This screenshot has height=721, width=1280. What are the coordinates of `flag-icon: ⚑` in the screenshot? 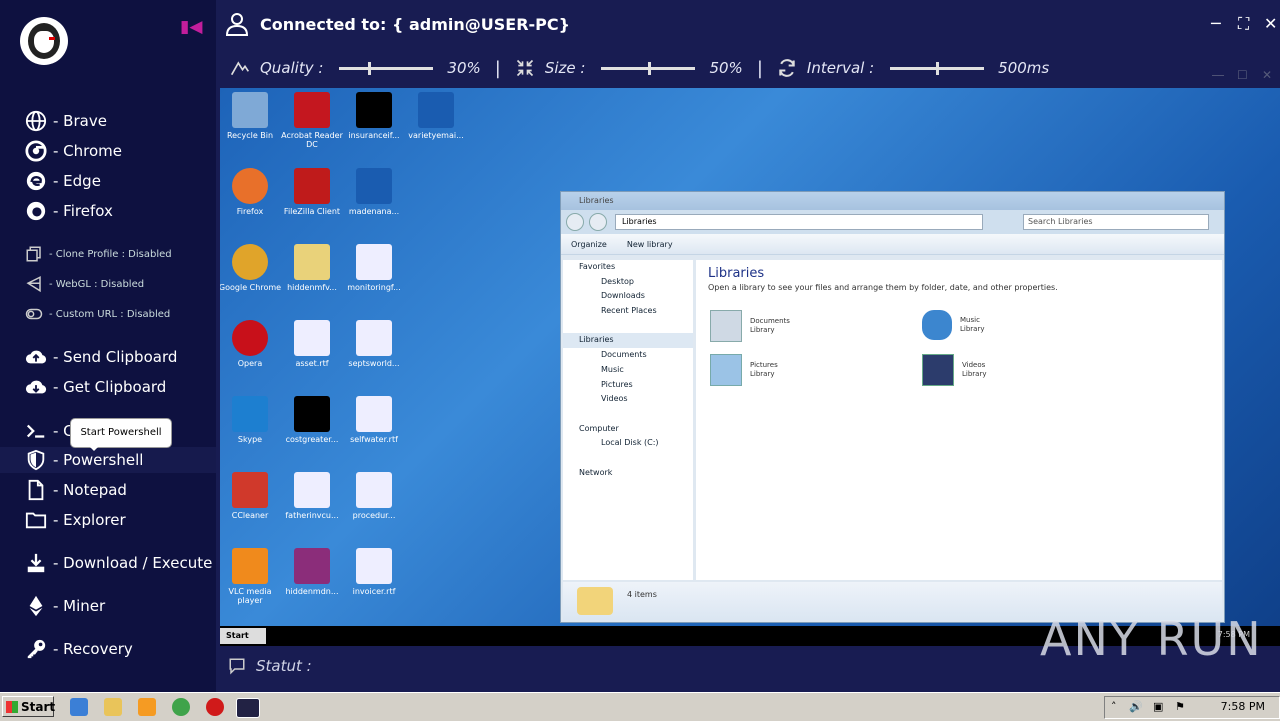 It's located at (1180, 706).